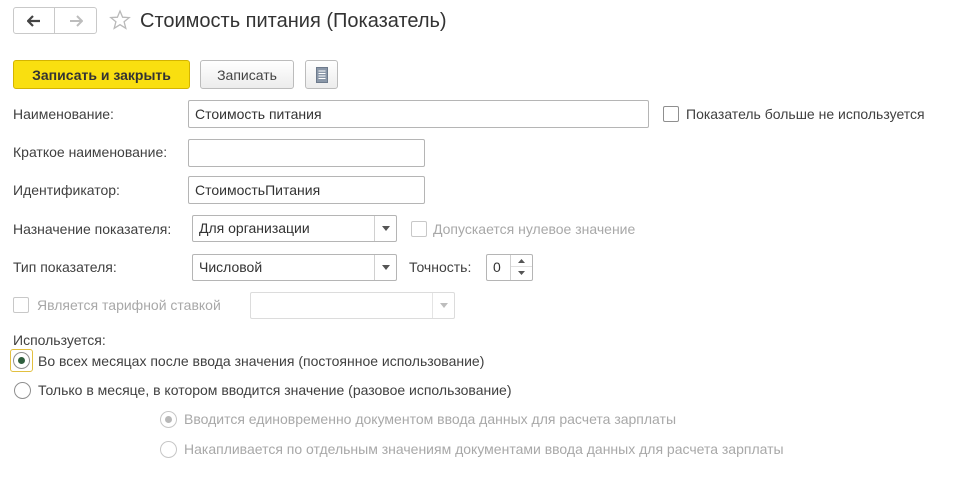 Image resolution: width=953 pixels, height=477 pixels. What do you see at coordinates (306, 190) in the screenshot?
I see `identifier-input: СтоимостьПитания` at bounding box center [306, 190].